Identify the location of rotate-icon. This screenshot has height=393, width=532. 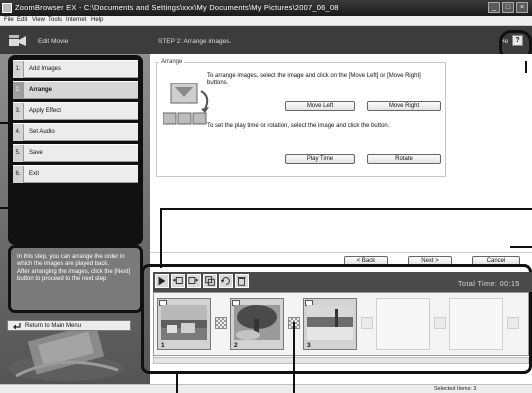
(226, 281).